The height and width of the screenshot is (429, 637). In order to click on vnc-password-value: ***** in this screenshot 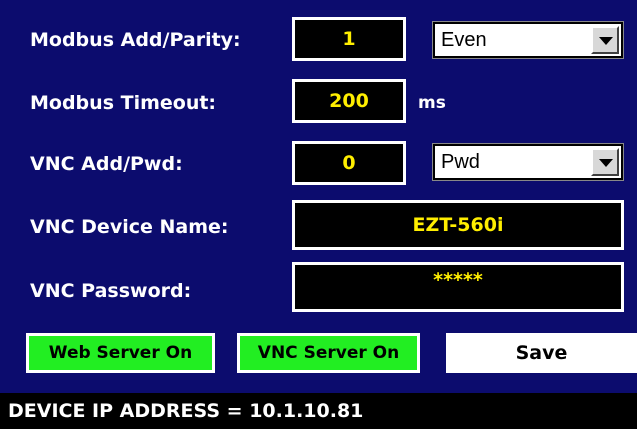, I will do `click(458, 280)`.